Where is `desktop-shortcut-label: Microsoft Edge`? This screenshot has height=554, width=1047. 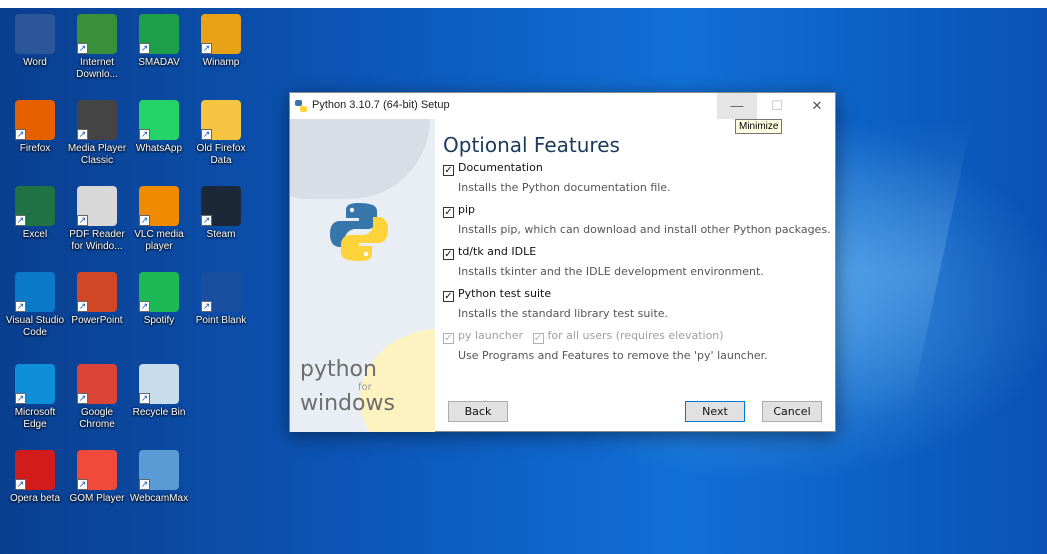
desktop-shortcut-label: Microsoft Edge is located at coordinates (35, 418).